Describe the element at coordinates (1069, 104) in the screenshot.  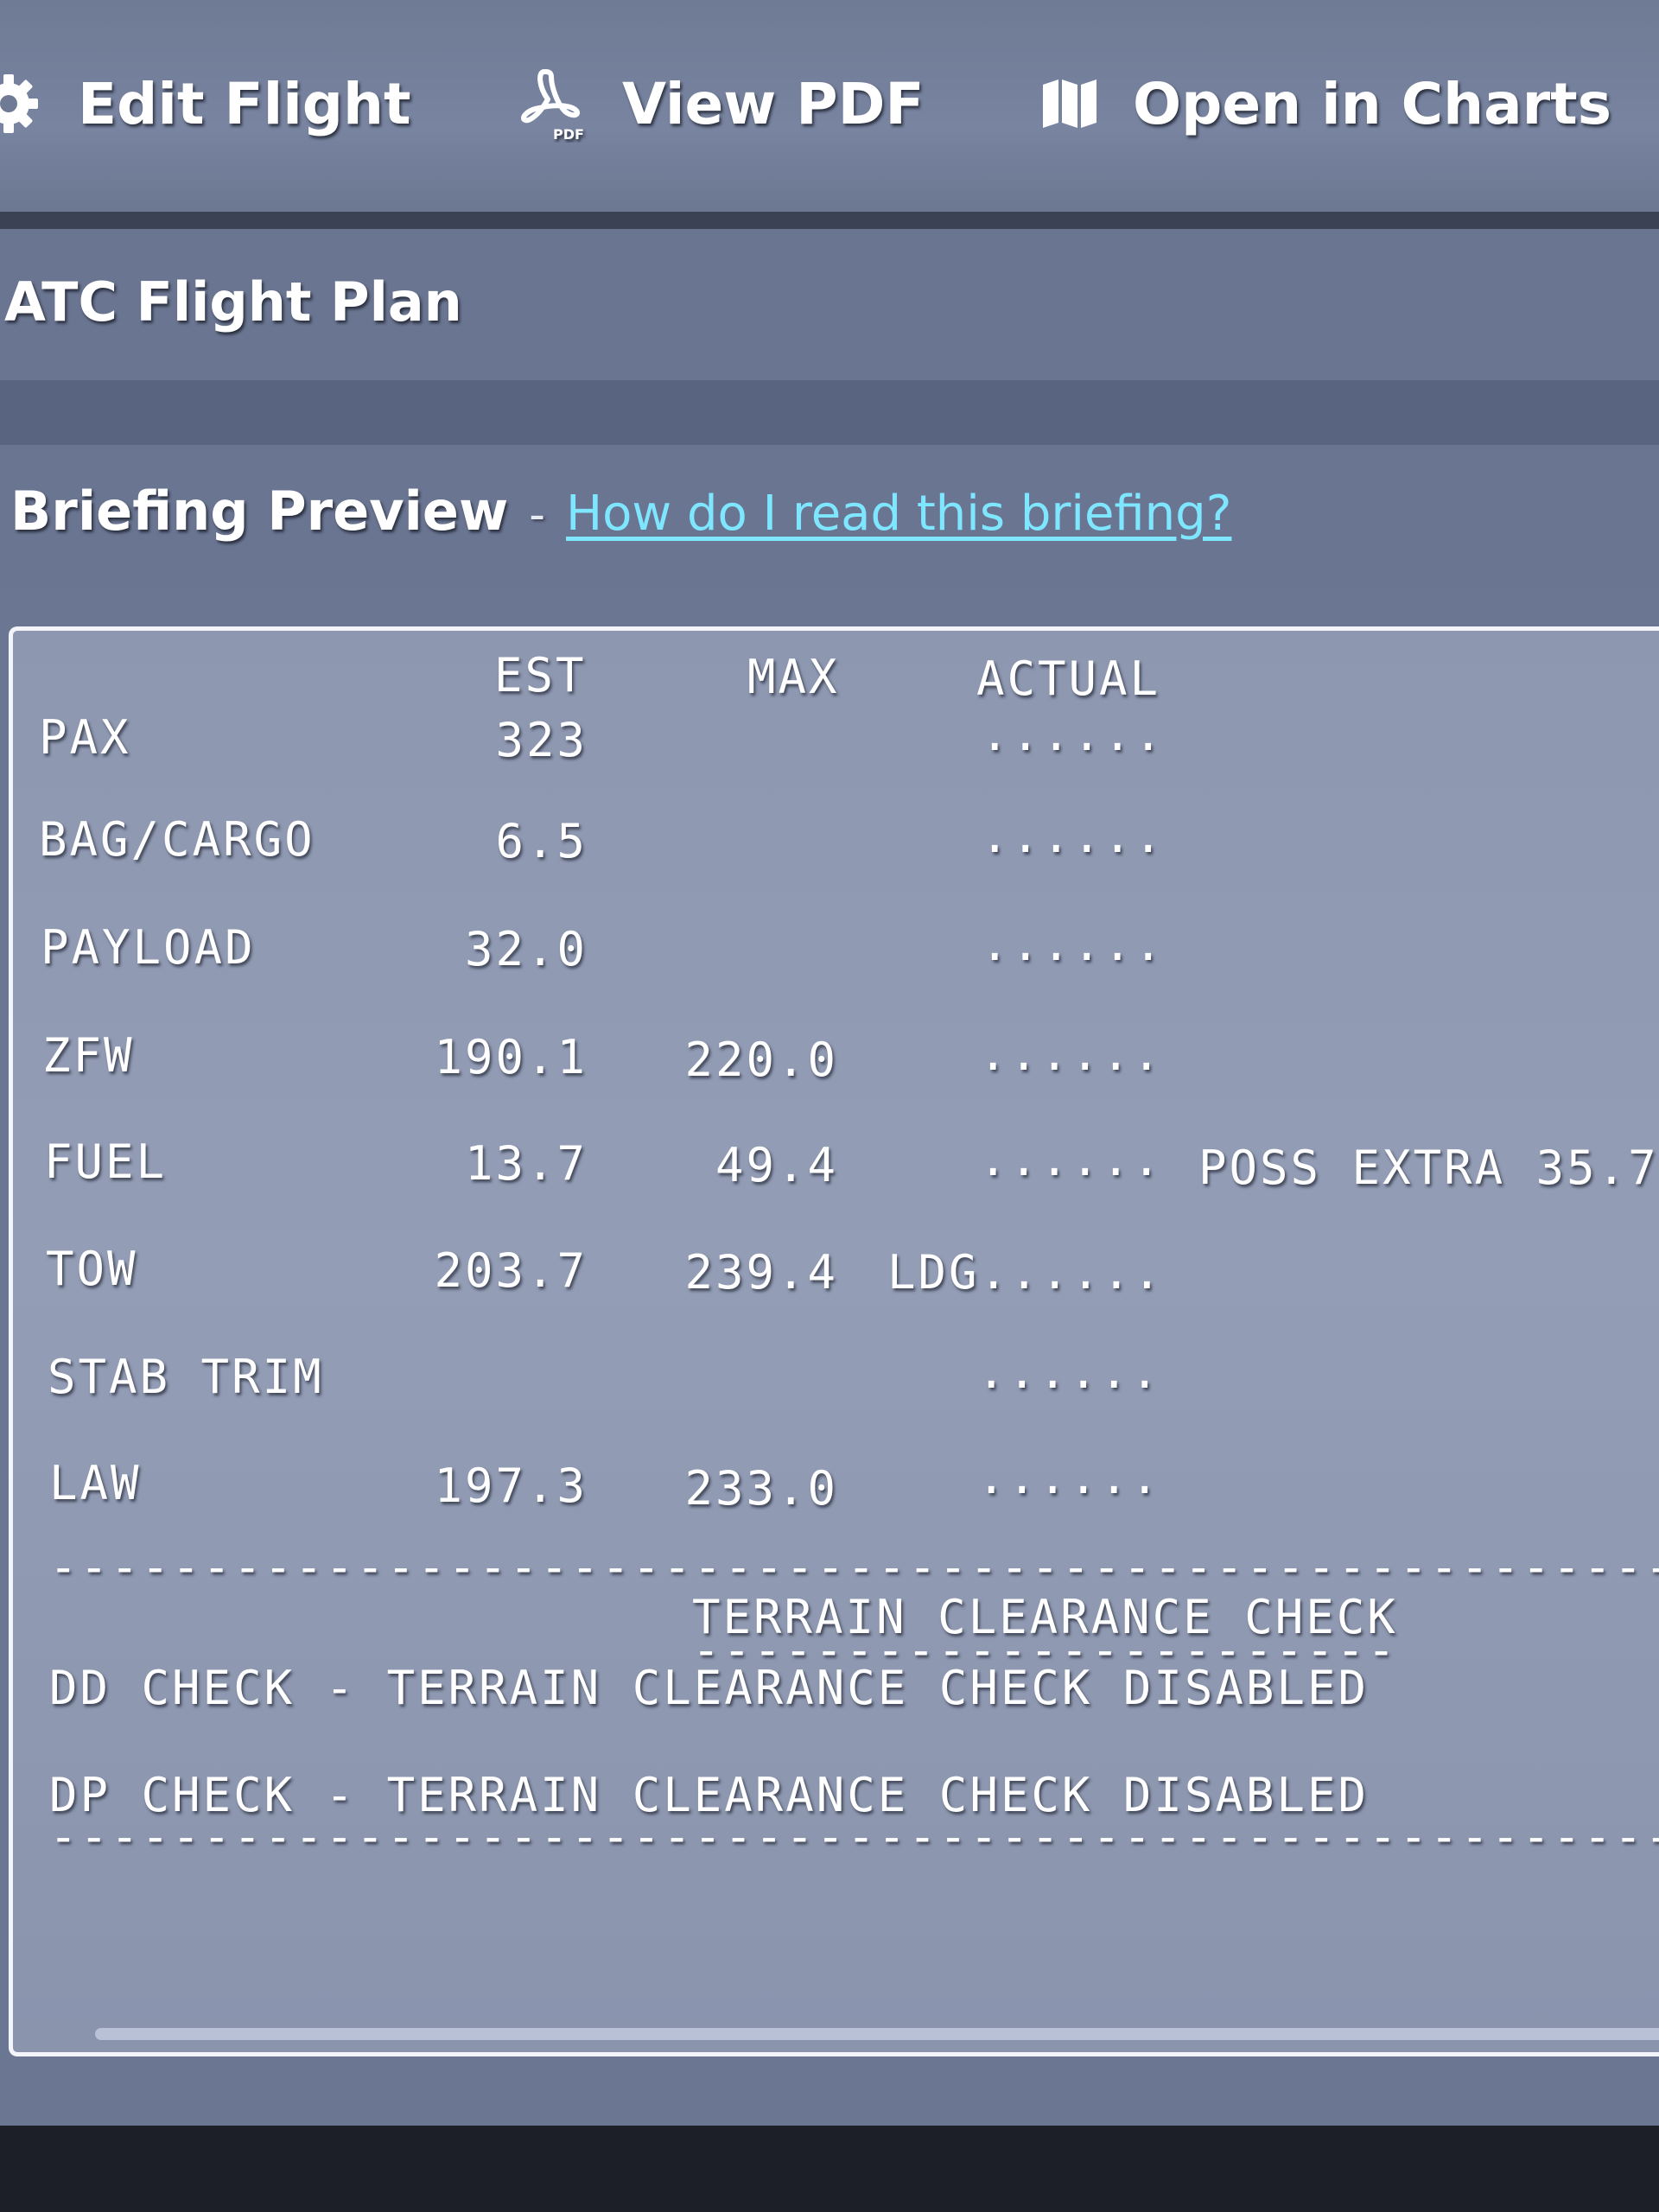
I see `map-icon` at that location.